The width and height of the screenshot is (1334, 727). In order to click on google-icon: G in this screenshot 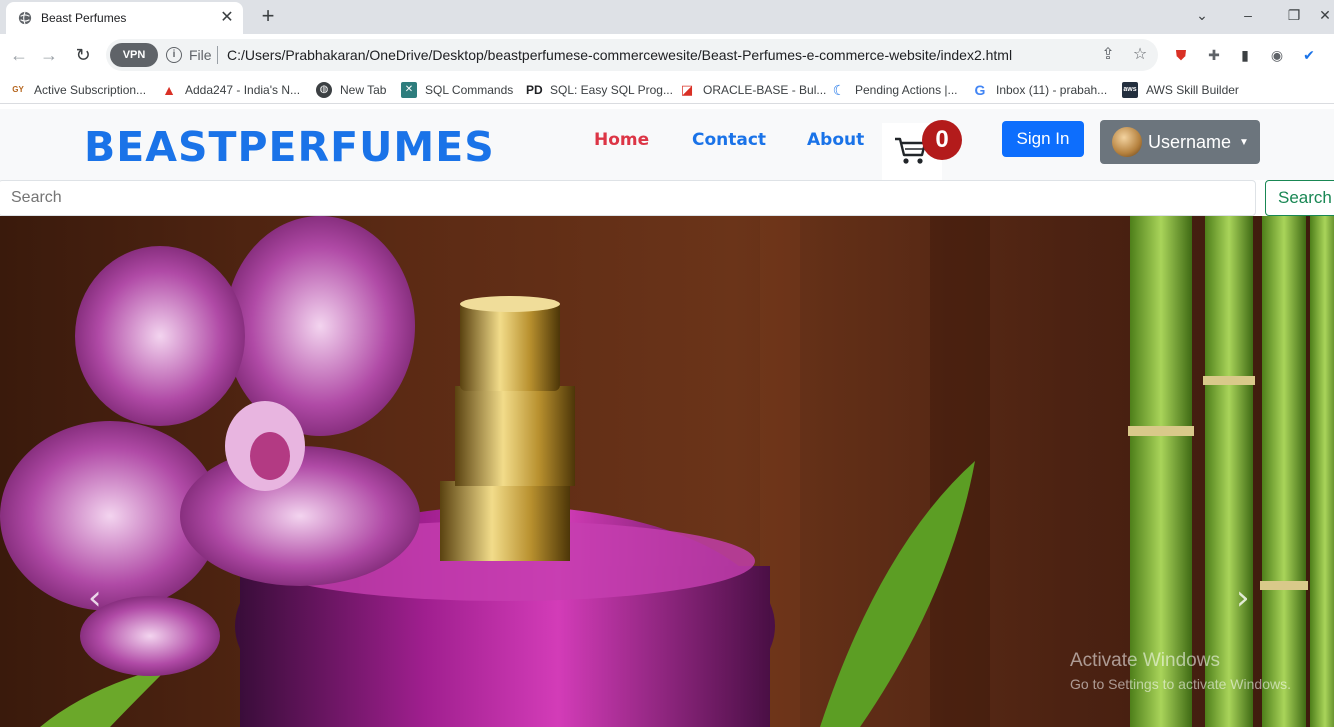, I will do `click(980, 90)`.